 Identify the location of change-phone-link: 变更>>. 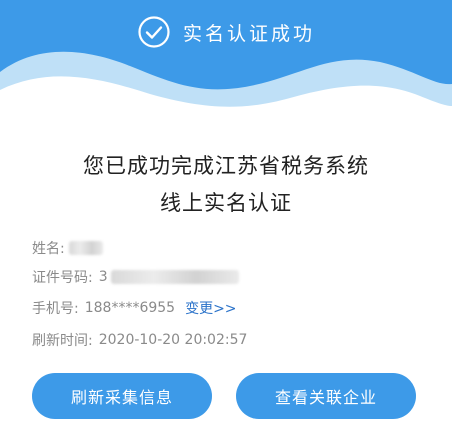
(210, 308).